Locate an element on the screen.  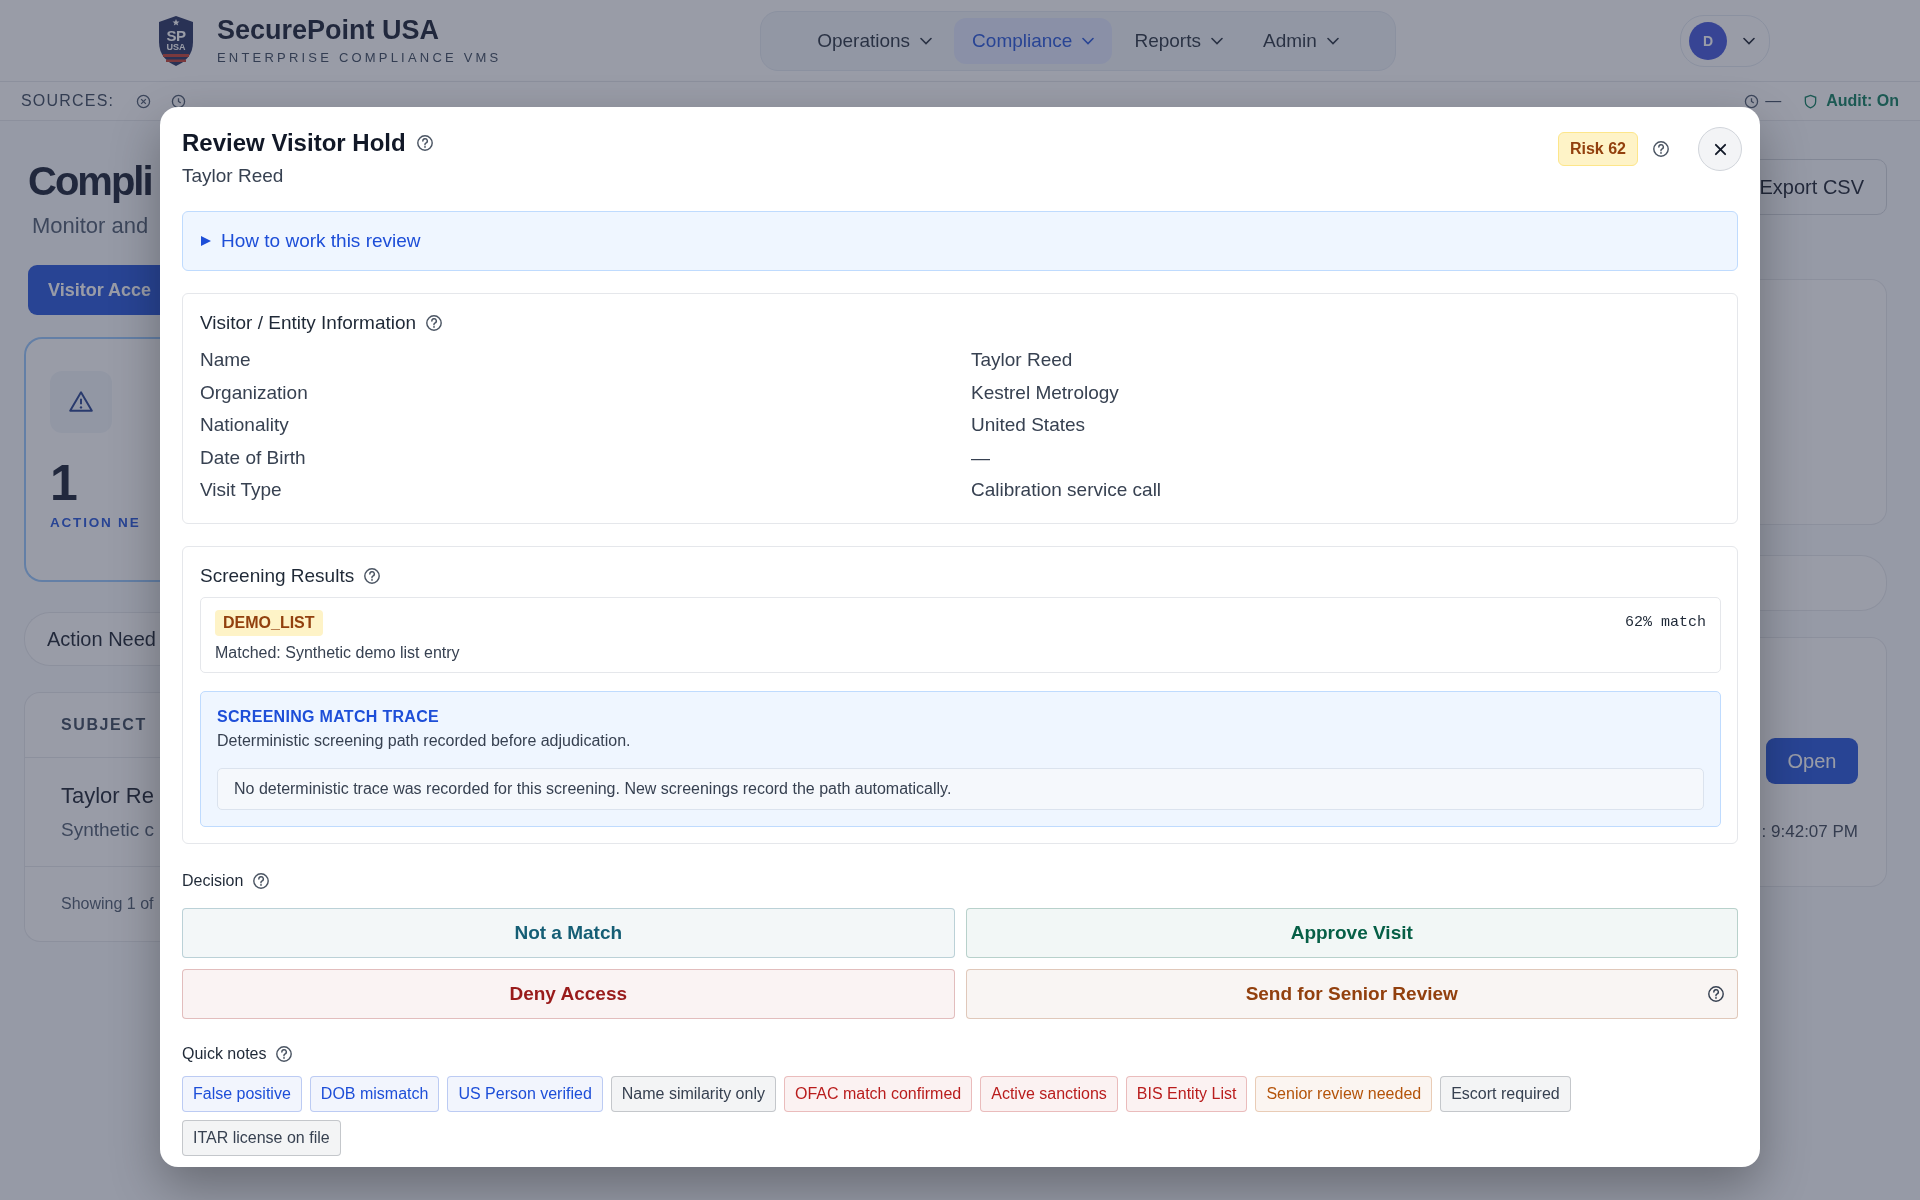
section-title: Visitor / Entity Information is located at coordinates (308, 323).